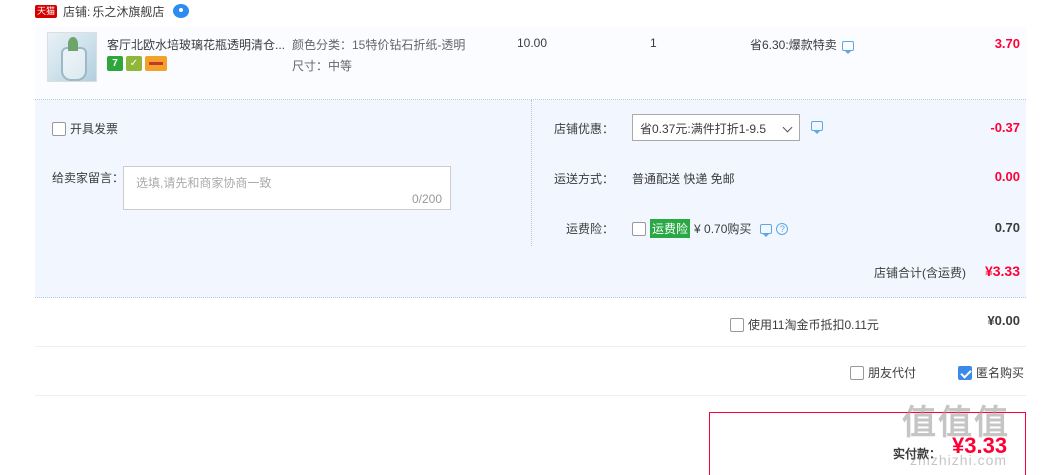 The height and width of the screenshot is (475, 1059). I want to click on shop-total-row: 店铺合计(含运费) ¥3.33, so click(530, 272).